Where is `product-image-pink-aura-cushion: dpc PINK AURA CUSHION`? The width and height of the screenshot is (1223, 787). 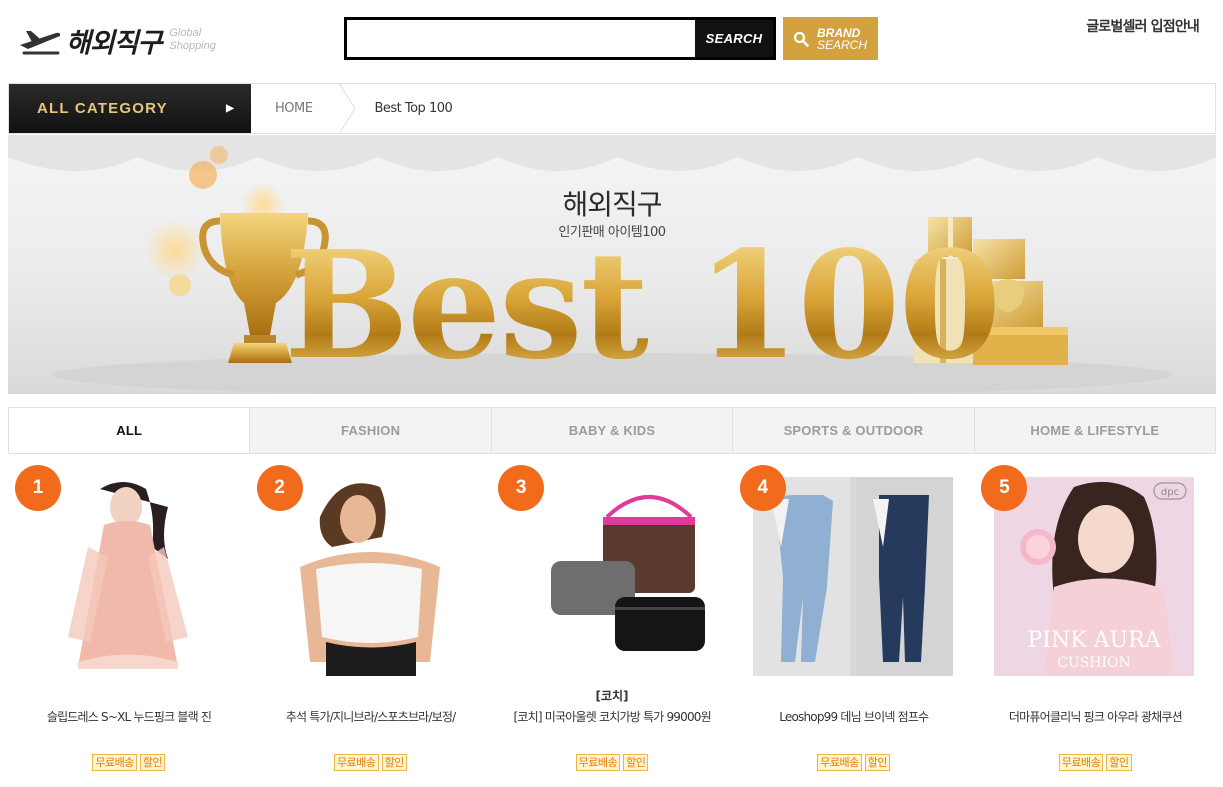
product-image-pink-aura-cushion: dpc PINK AURA CUSHION is located at coordinates (1094, 576).